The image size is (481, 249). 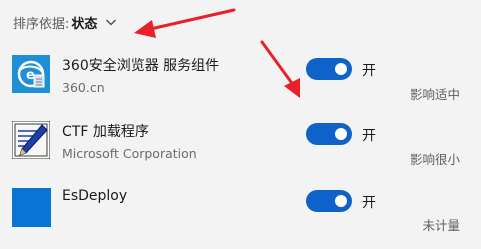 What do you see at coordinates (95, 196) in the screenshot?
I see `app-name: EsDeploy` at bounding box center [95, 196].